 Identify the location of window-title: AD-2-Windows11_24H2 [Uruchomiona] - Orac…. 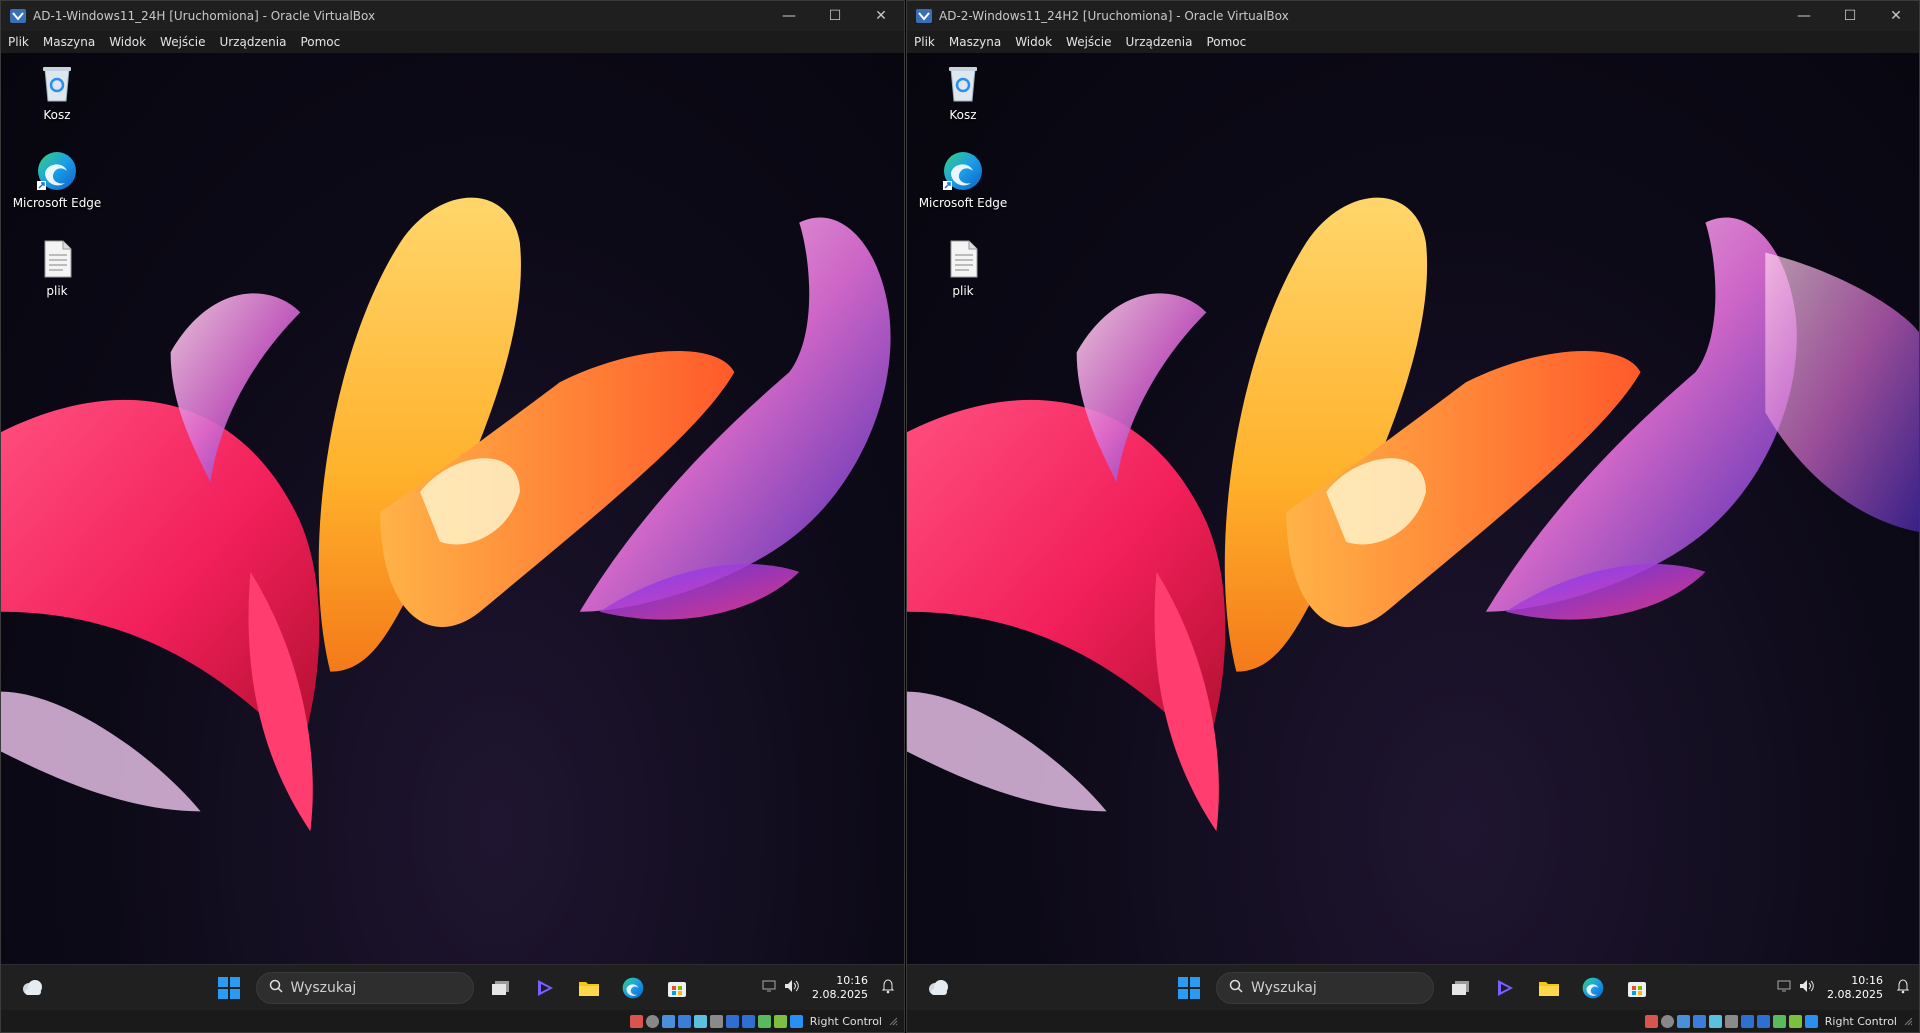
(1114, 16).